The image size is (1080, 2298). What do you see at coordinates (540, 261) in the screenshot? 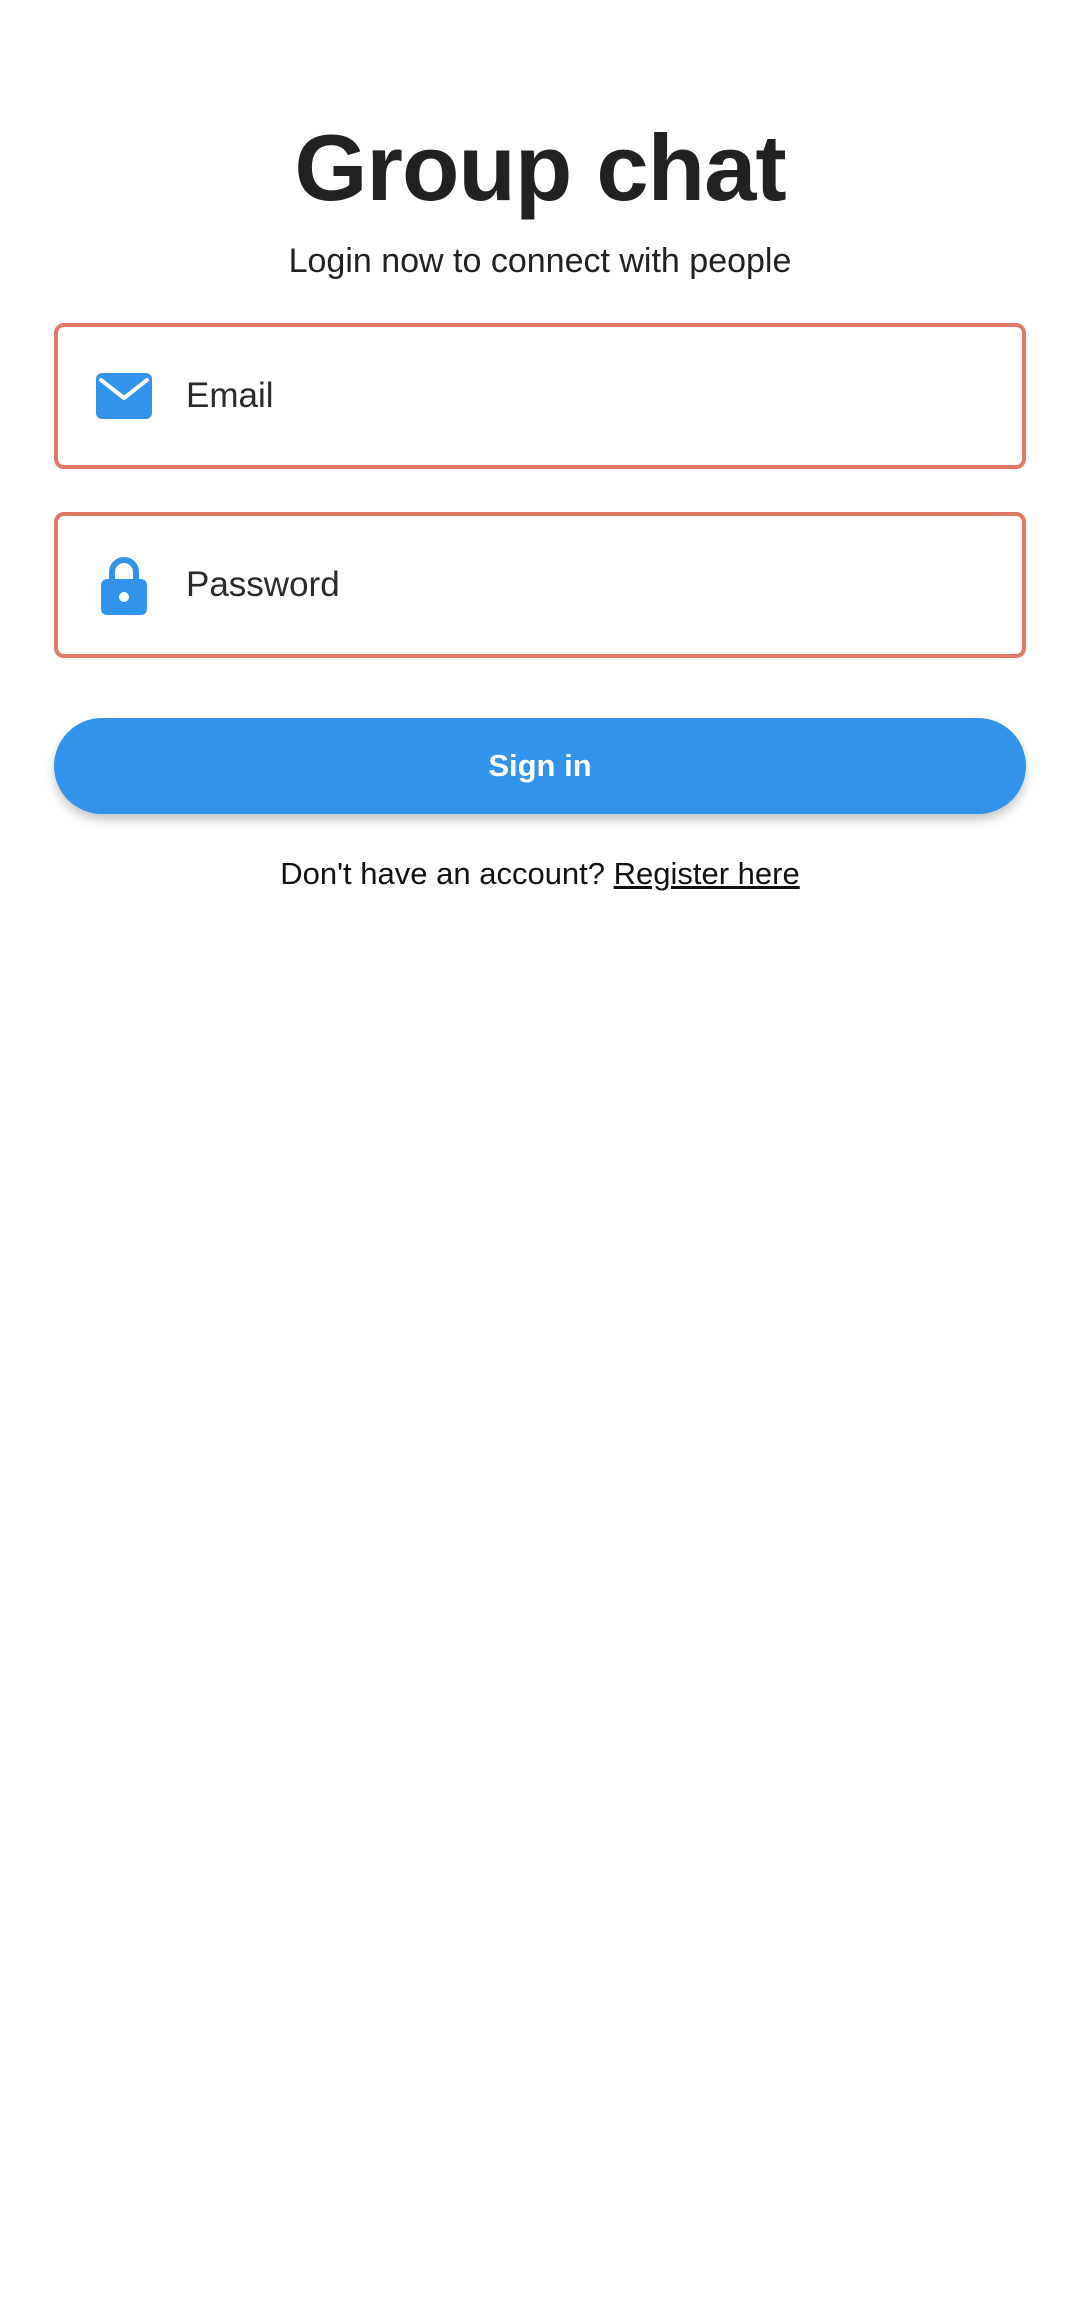
I see `page-subtitle: Login now to connect with people` at bounding box center [540, 261].